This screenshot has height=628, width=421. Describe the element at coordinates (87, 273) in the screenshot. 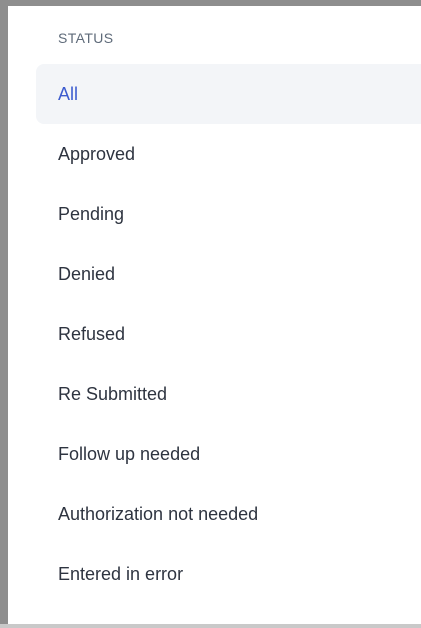

I see `status-option-label: Denied` at that location.